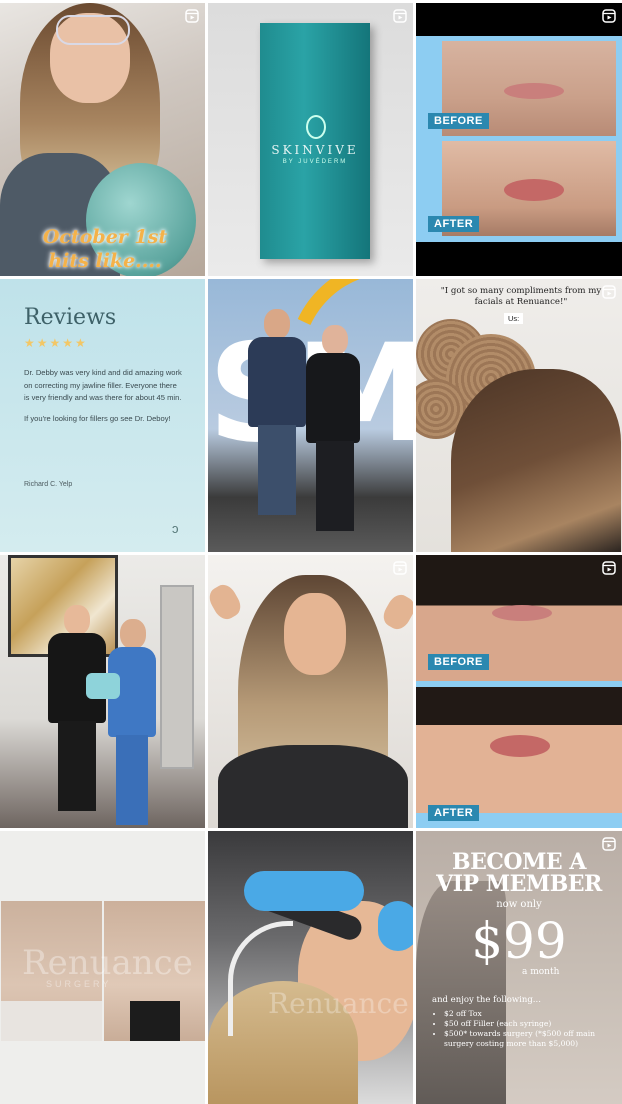 The height and width of the screenshot is (1104, 622). Describe the element at coordinates (315, 634) in the screenshot. I see `photo-face` at that location.